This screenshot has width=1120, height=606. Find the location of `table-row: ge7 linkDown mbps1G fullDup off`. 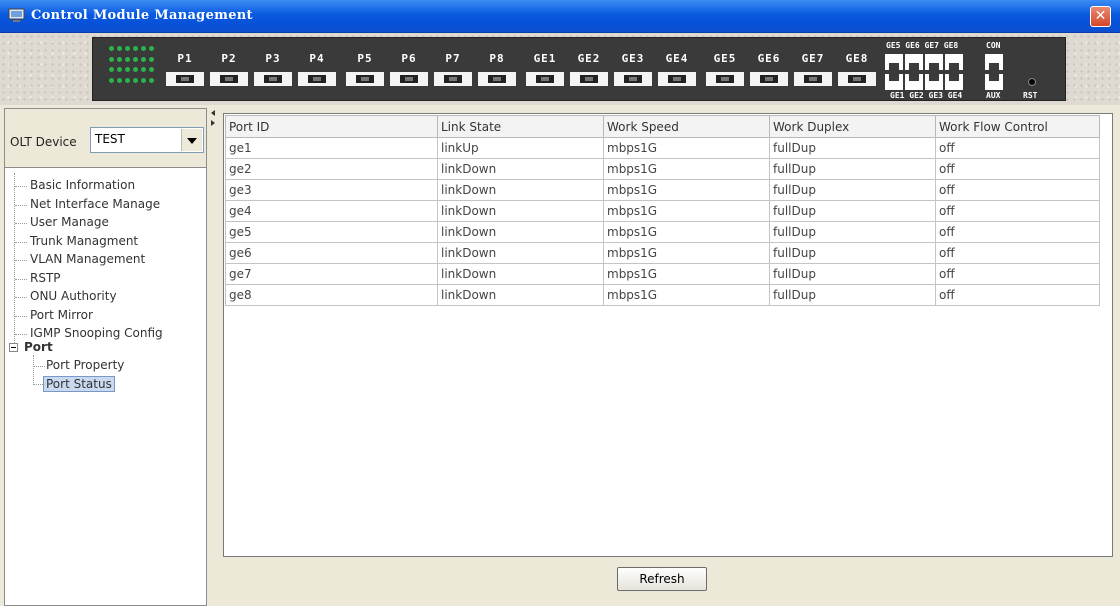

table-row: ge7 linkDown mbps1G fullDup off is located at coordinates (662, 274).